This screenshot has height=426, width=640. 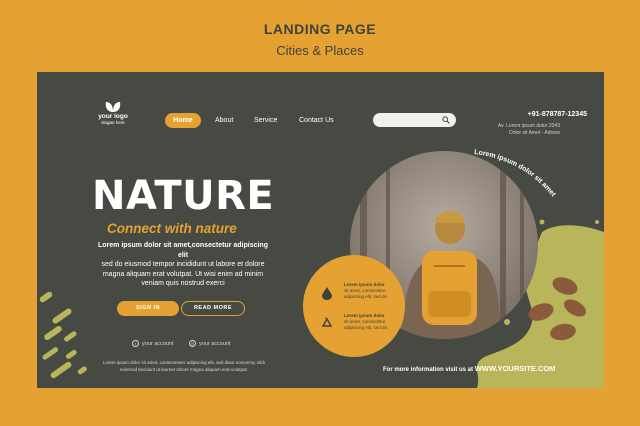 I want to click on phone-number: +91-878787-12345, so click(x=557, y=114).